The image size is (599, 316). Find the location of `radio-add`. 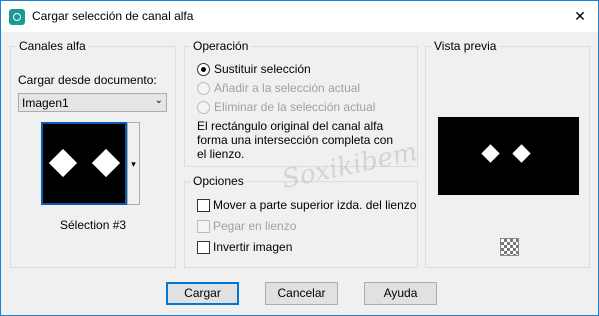

radio-add is located at coordinates (203, 88).